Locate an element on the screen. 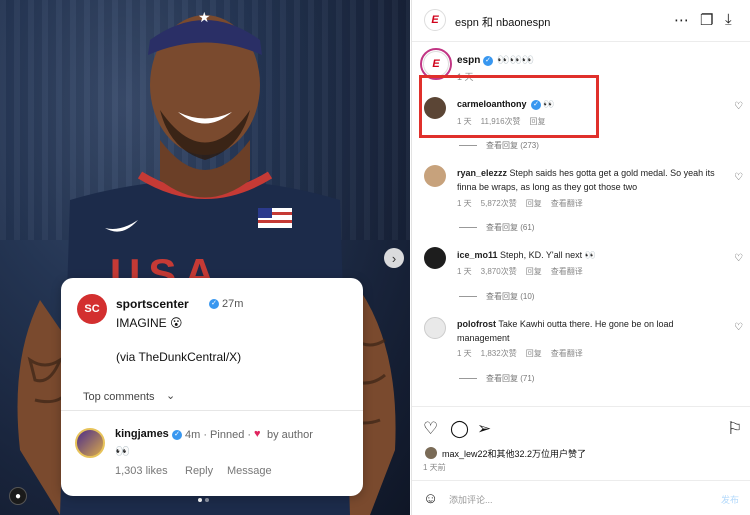 The image size is (750, 515). carousel-dots is located at coordinates (203, 500).